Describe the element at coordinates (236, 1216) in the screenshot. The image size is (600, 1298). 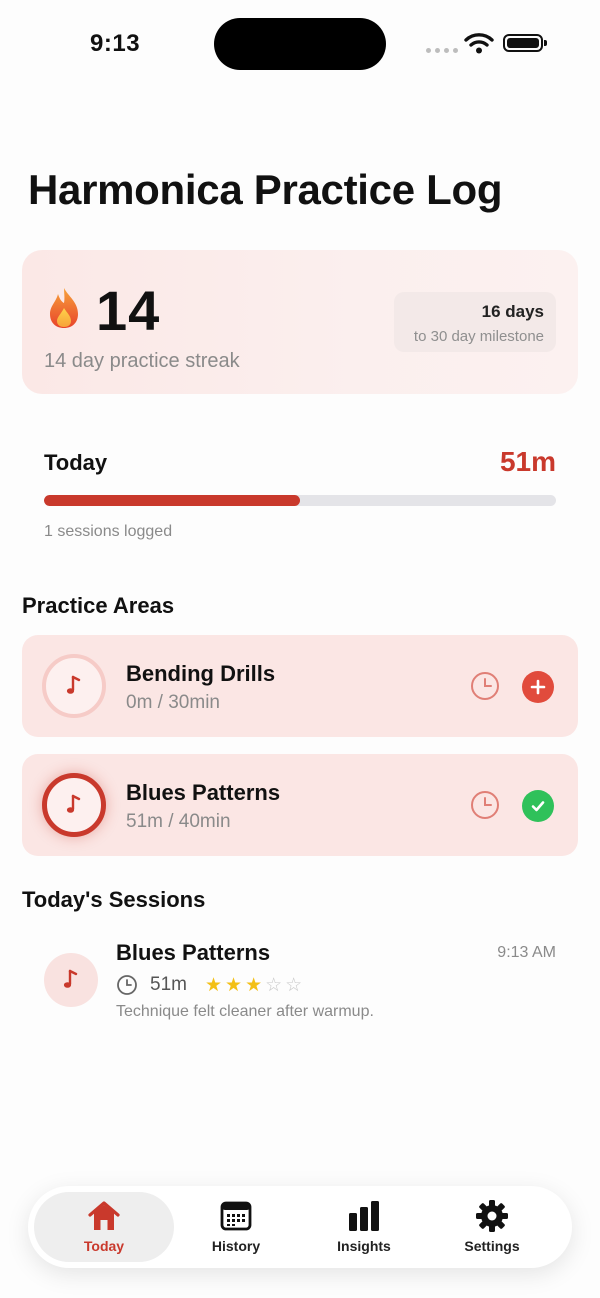
I see `calendar-icon` at that location.